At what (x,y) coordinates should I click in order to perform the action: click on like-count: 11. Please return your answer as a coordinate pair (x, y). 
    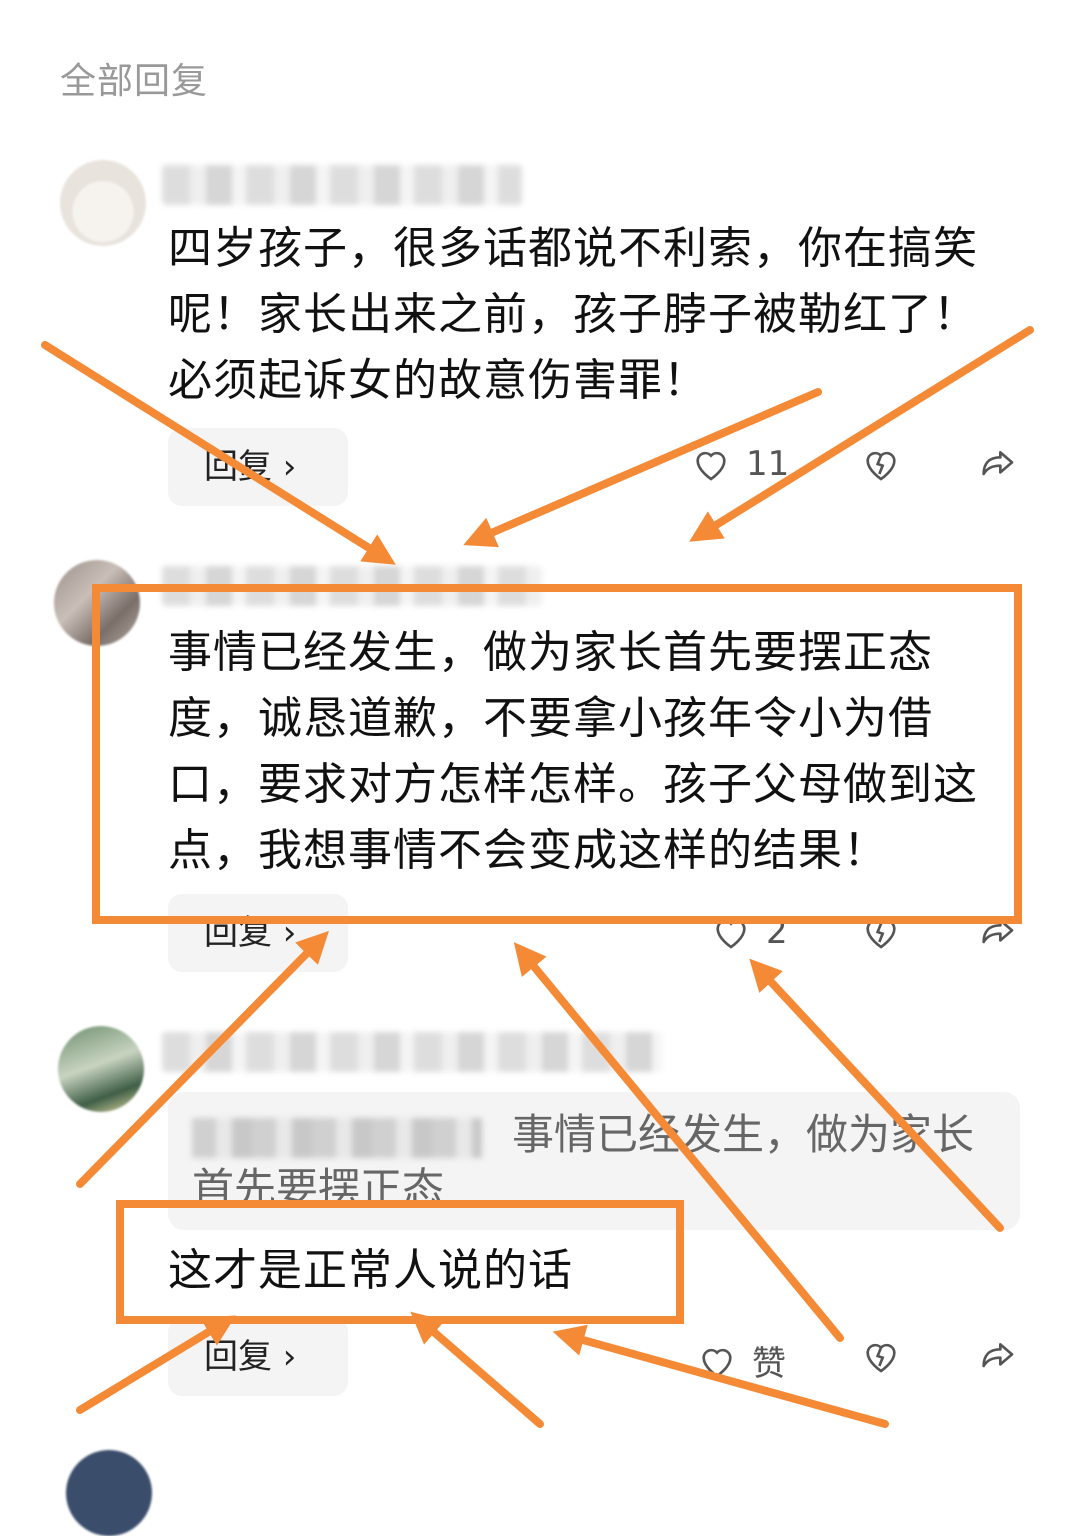
    Looking at the image, I should click on (768, 464).